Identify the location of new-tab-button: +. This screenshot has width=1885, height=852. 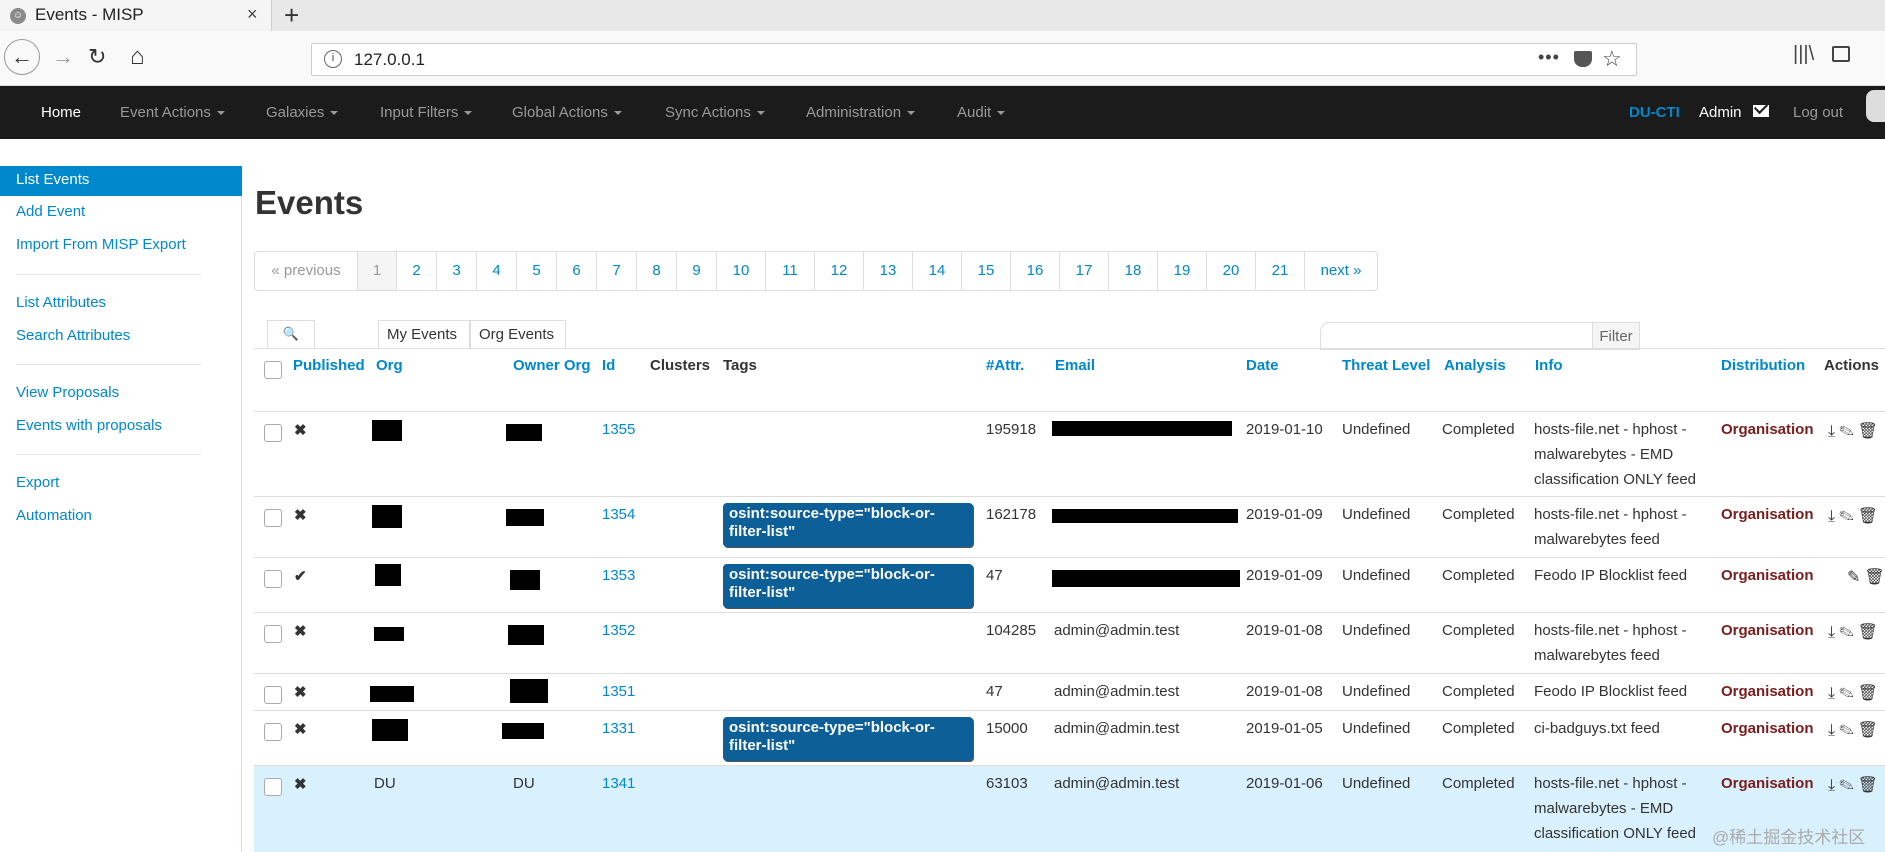
(291, 15).